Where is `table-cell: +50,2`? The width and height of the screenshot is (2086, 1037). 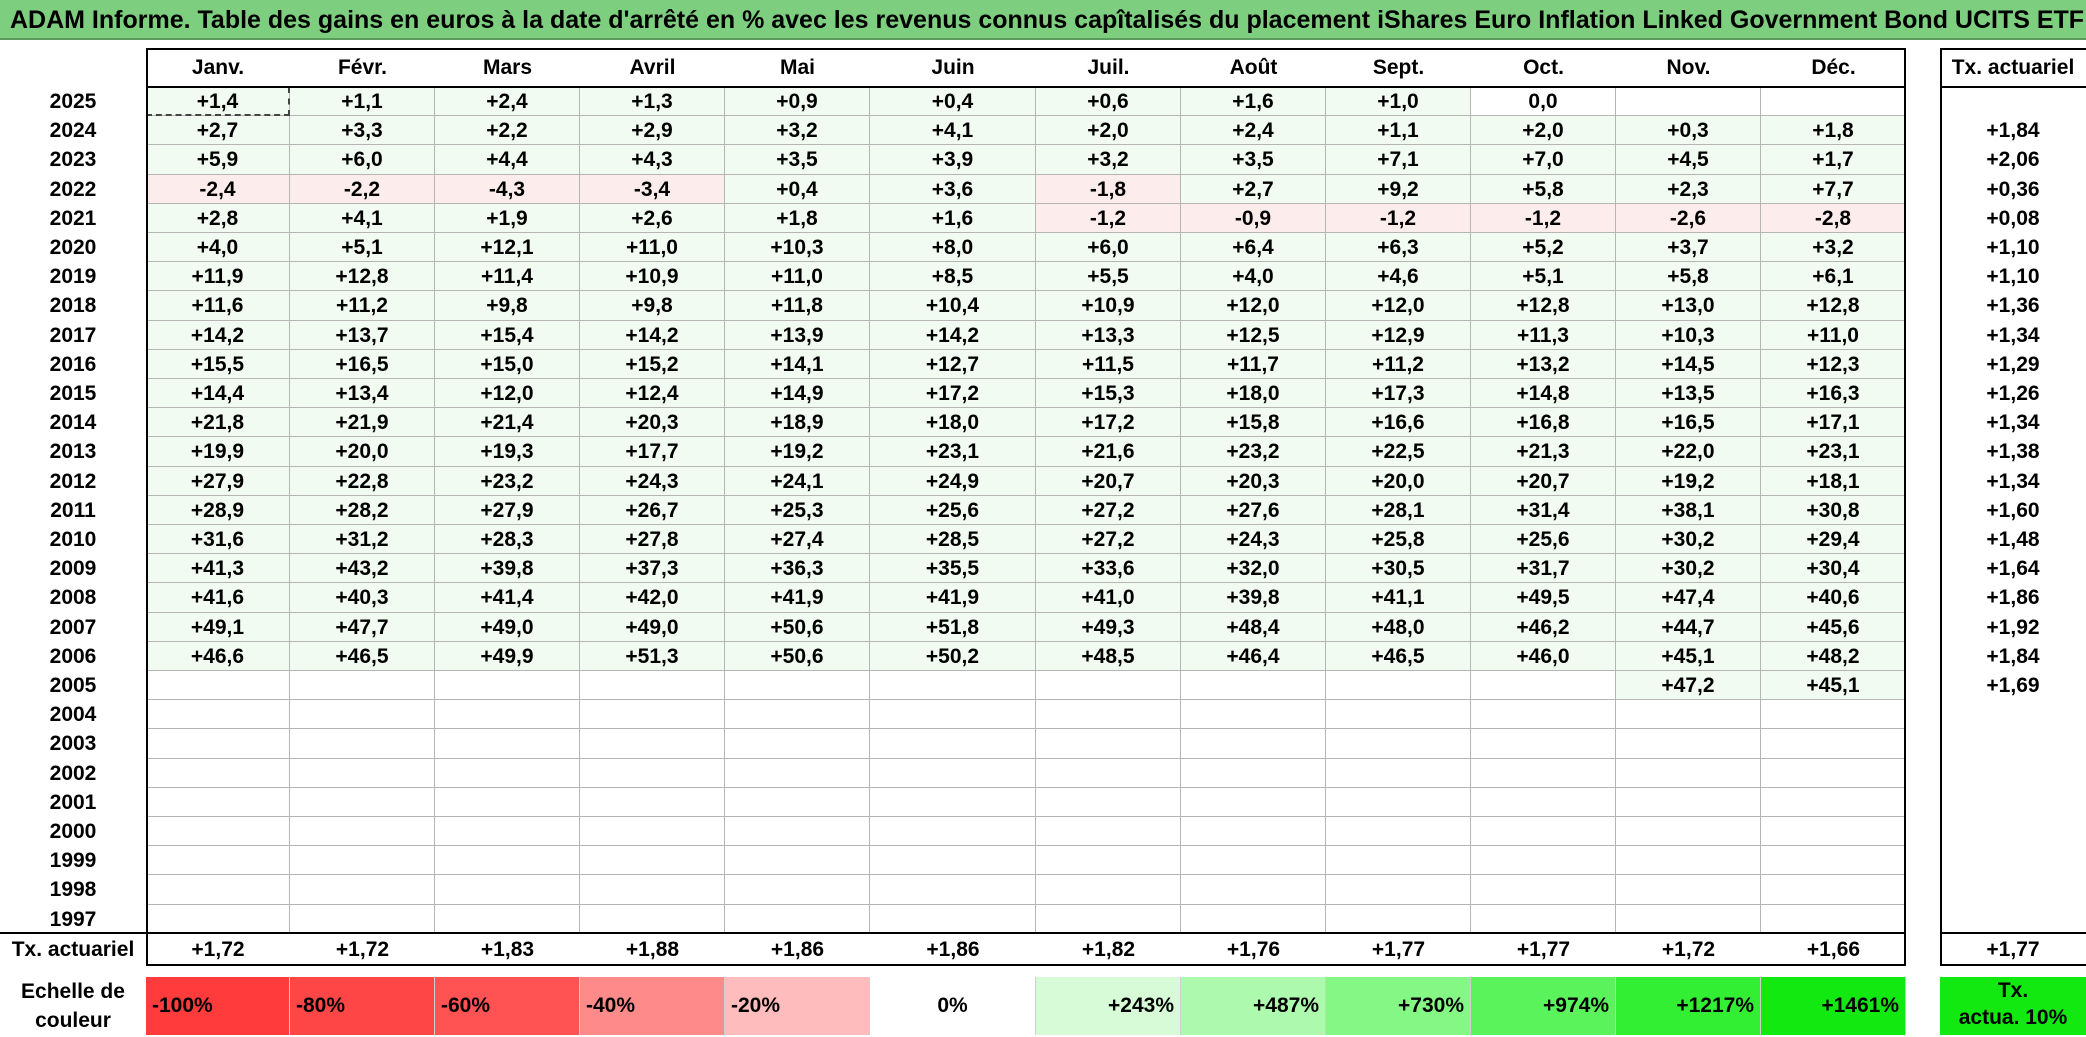 table-cell: +50,2 is located at coordinates (953, 656).